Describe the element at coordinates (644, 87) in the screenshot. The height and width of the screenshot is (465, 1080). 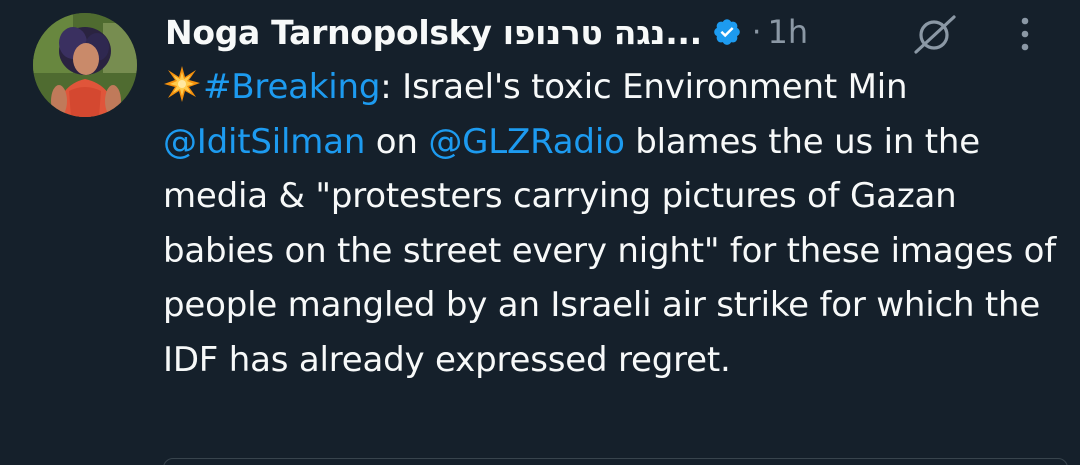
I see `tweet-text-part: : Israel's toxic Environment Min` at that location.